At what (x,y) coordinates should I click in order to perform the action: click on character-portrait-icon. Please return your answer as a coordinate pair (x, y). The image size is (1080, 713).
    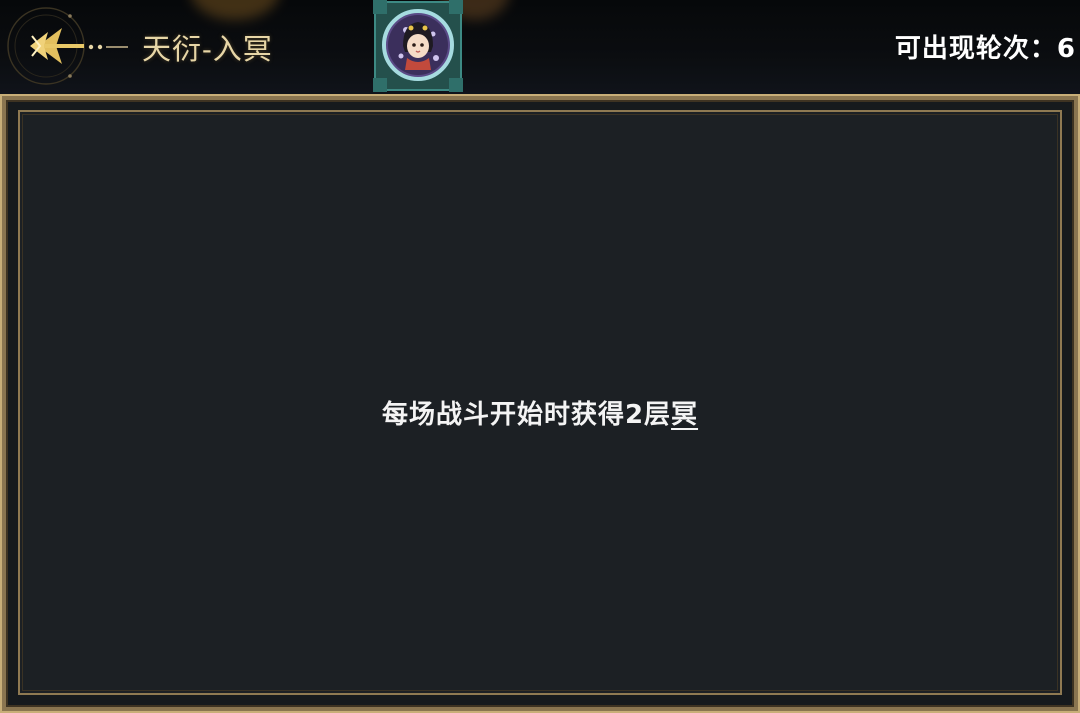
    Looking at the image, I should click on (418, 46).